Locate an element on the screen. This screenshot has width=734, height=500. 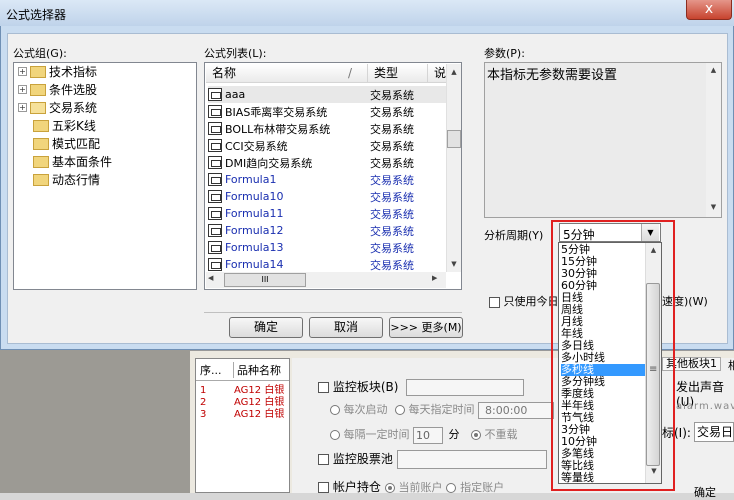
tree-item-stock-select: + 条件选股 is located at coordinates (57, 89).